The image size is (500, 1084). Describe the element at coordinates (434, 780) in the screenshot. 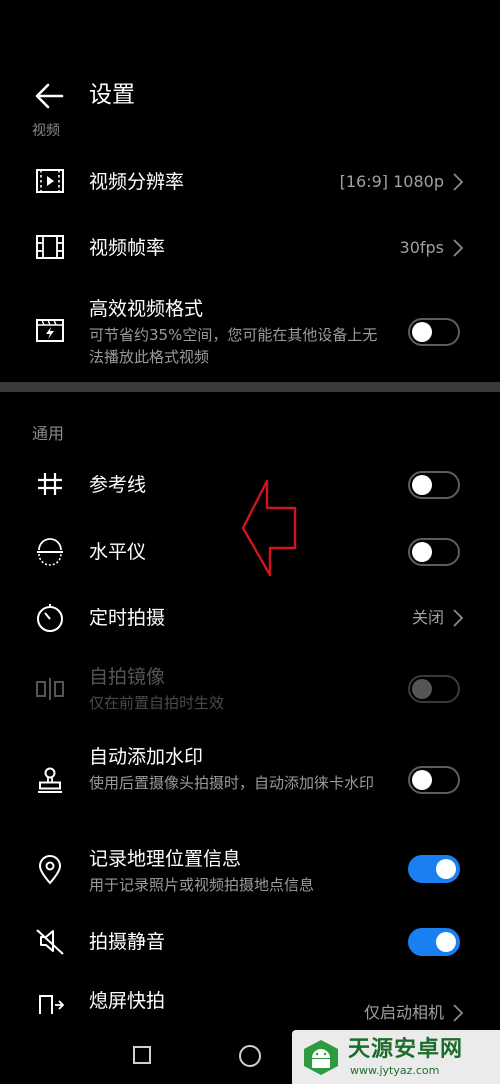

I see `watermark-toggle` at that location.